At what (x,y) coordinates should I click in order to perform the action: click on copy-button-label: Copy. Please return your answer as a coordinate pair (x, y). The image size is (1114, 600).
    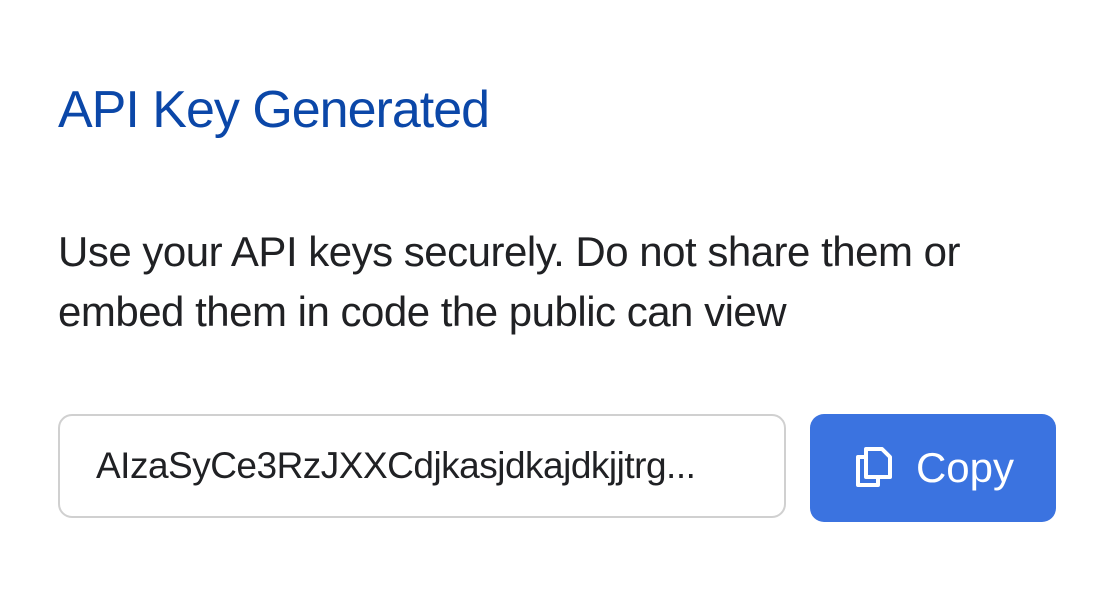
    Looking at the image, I should click on (965, 467).